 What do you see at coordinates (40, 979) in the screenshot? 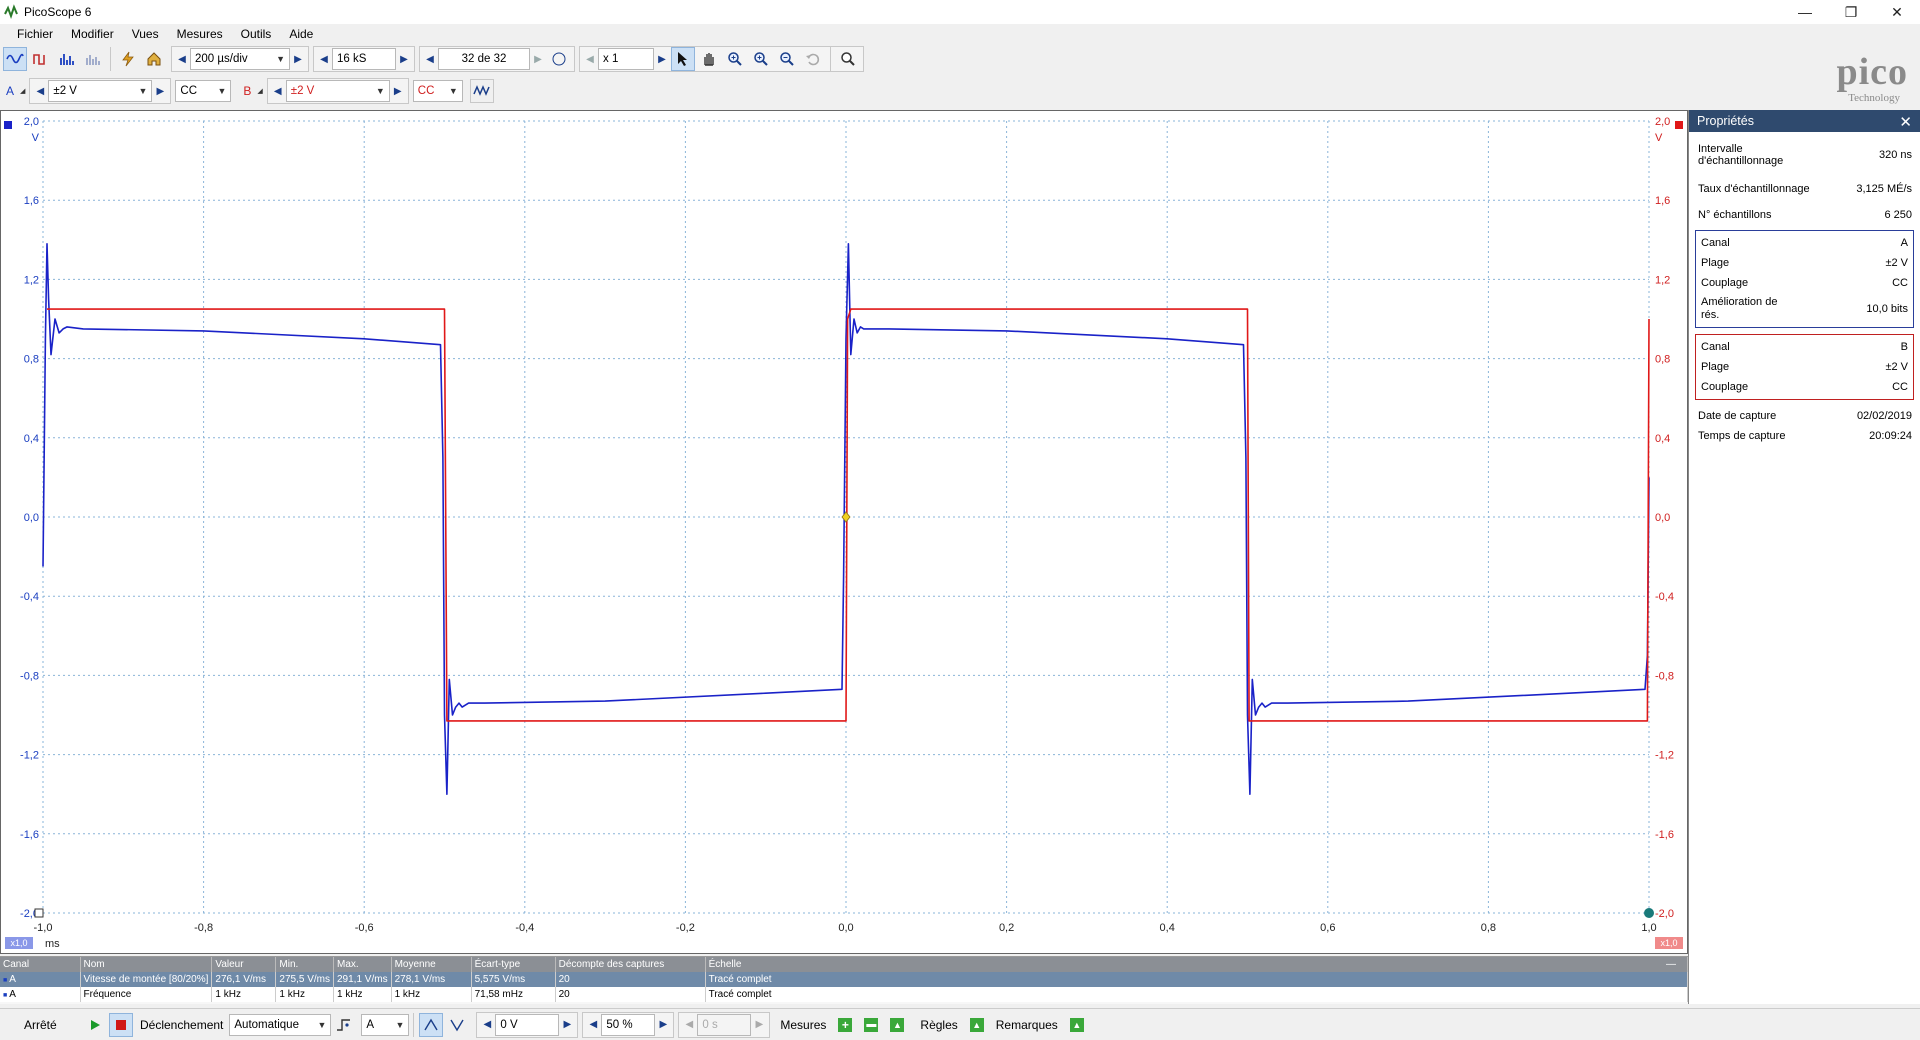
I see `cell-canal: ■ A` at bounding box center [40, 979].